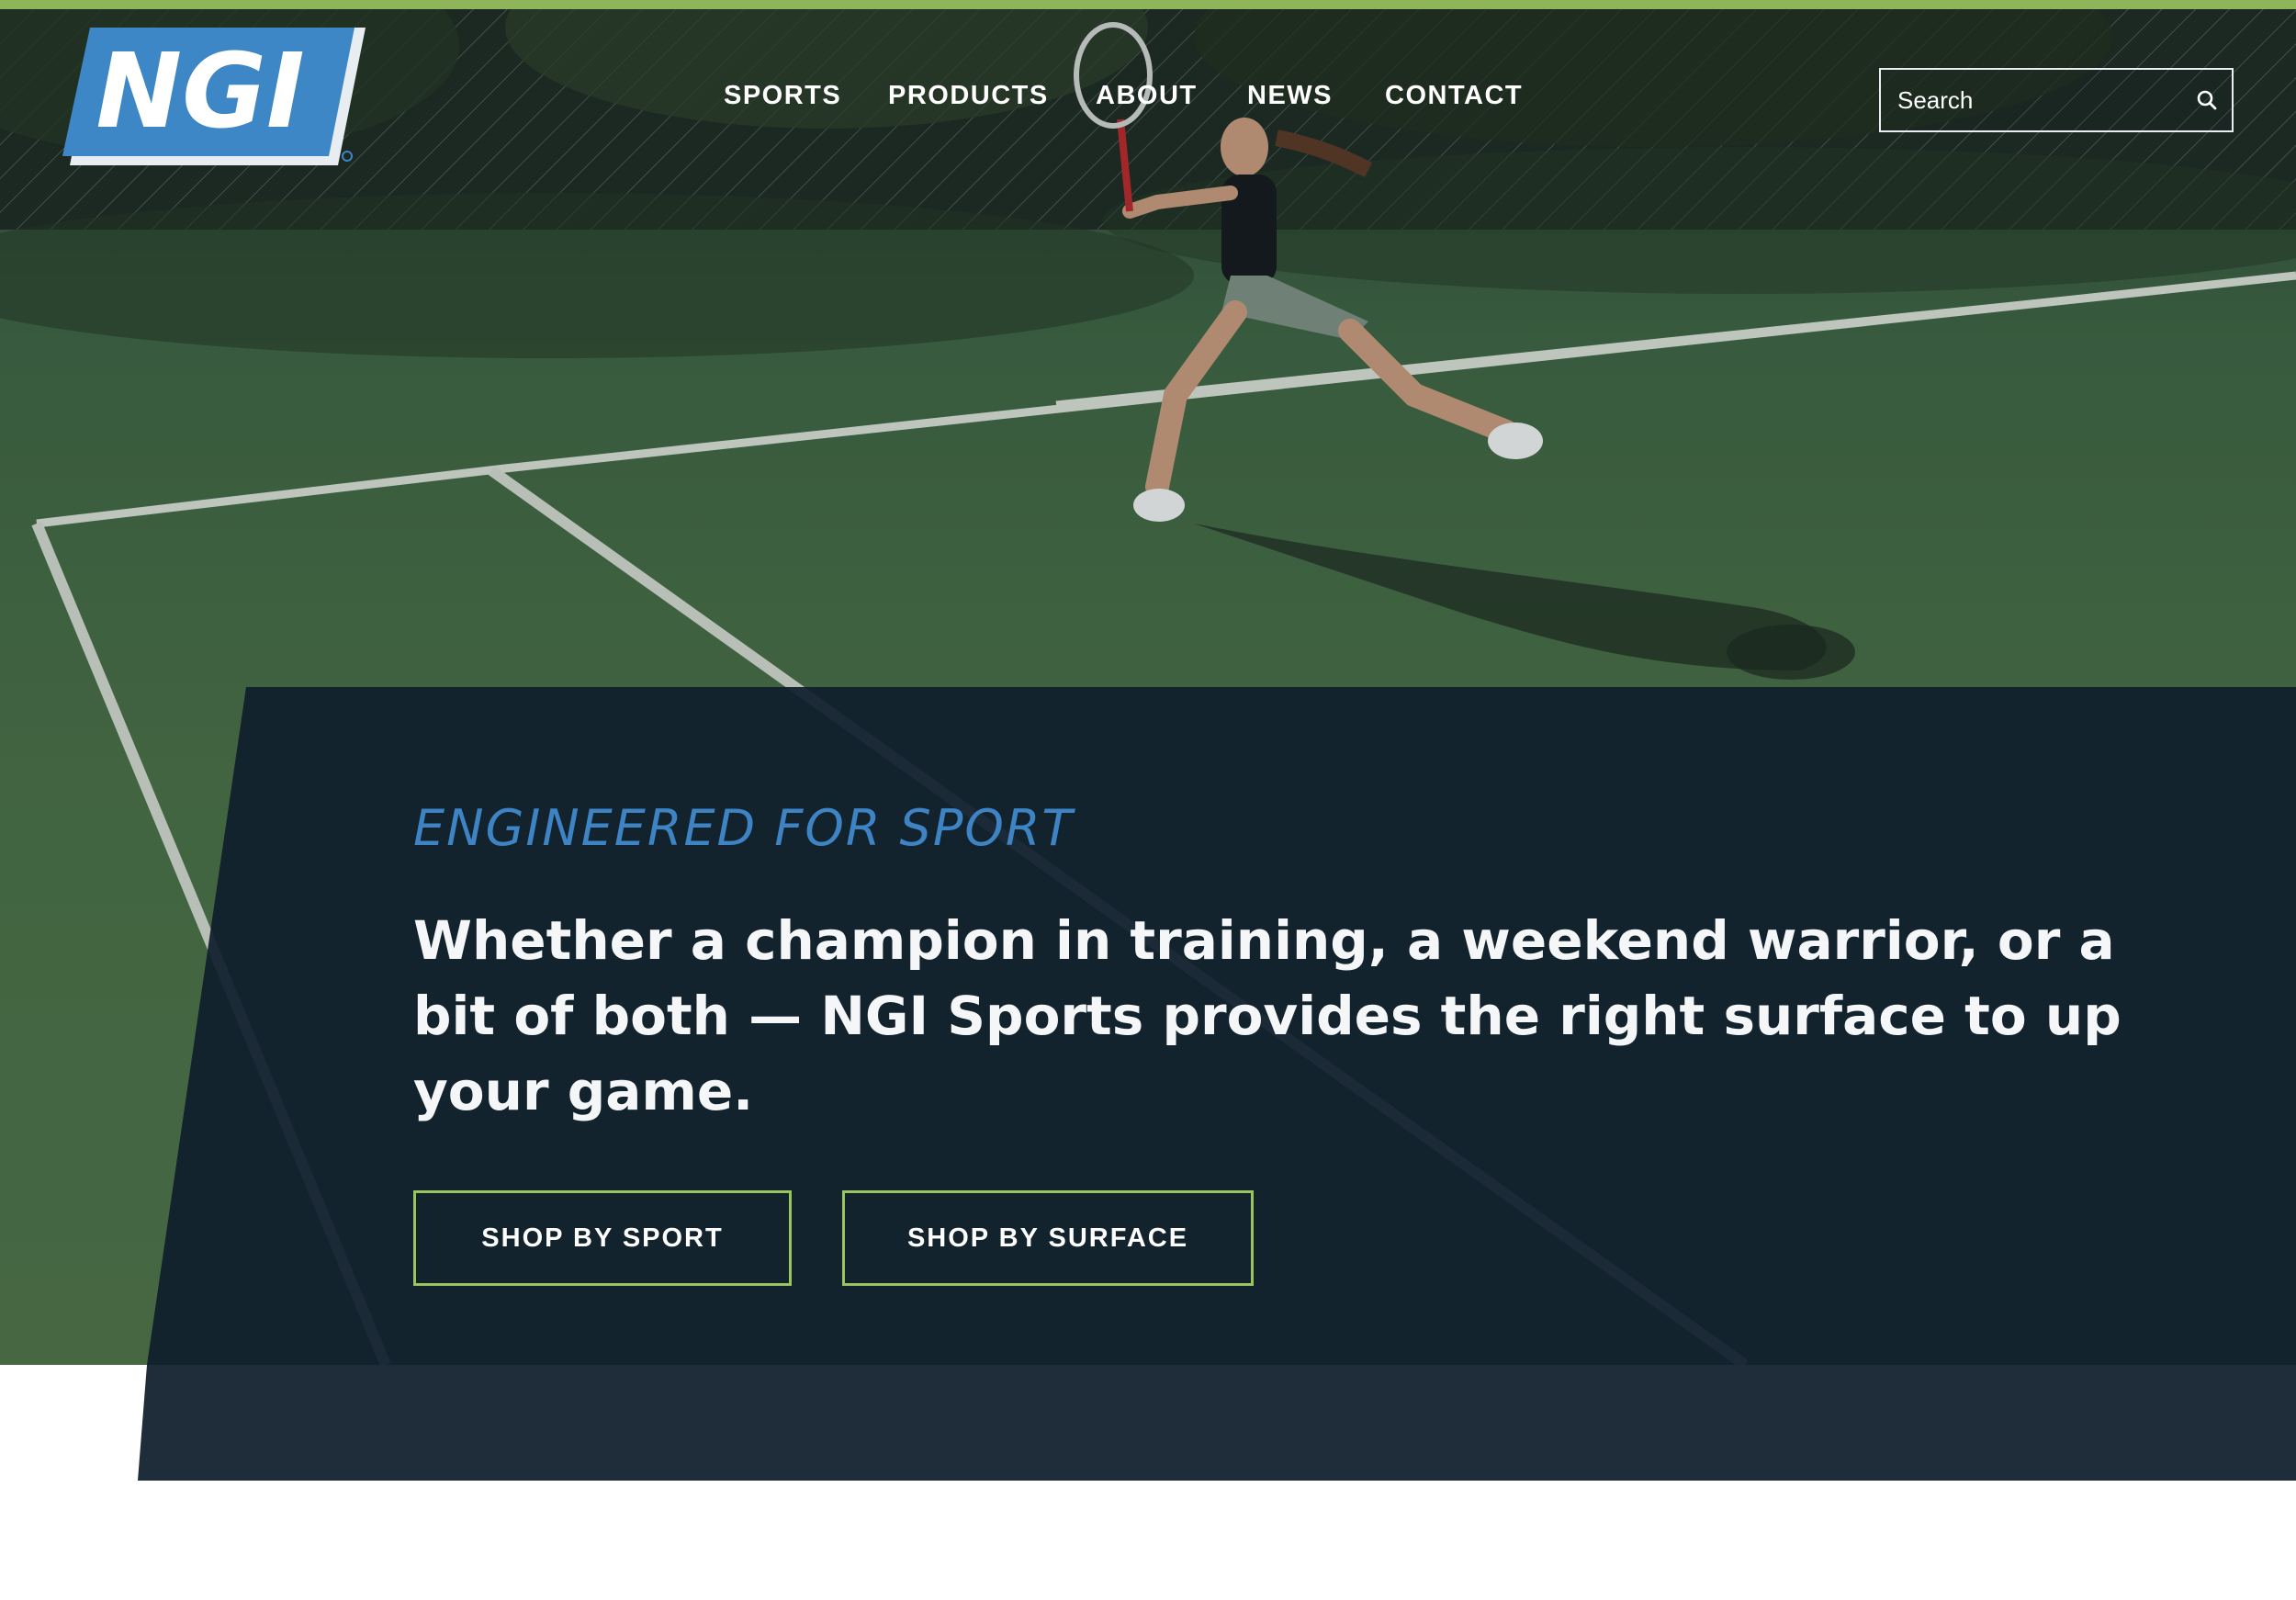 Image resolution: width=2296 pixels, height=1600 pixels. Describe the element at coordinates (1147, 96) in the screenshot. I see `nav-item-about: ABOUT` at that location.